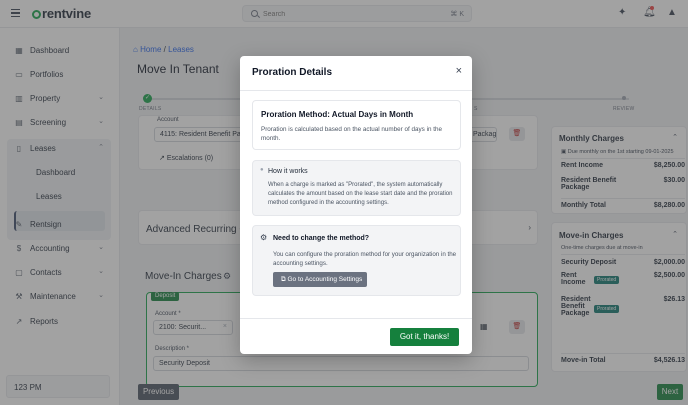  I want to click on go-to-accounting-settings-button: ⧉ Go to Accounting Settings, so click(320, 279).